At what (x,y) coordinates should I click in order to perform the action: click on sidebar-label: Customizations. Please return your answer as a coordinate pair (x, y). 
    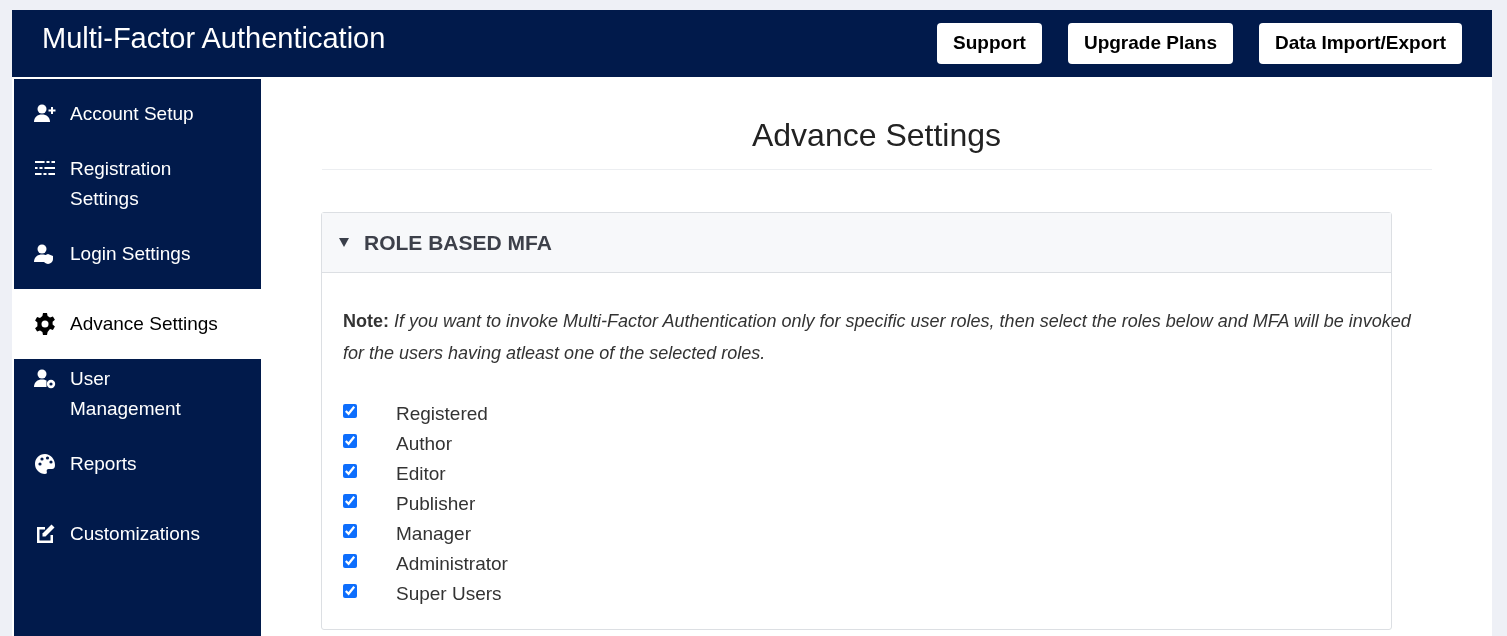
    Looking at the image, I should click on (135, 534).